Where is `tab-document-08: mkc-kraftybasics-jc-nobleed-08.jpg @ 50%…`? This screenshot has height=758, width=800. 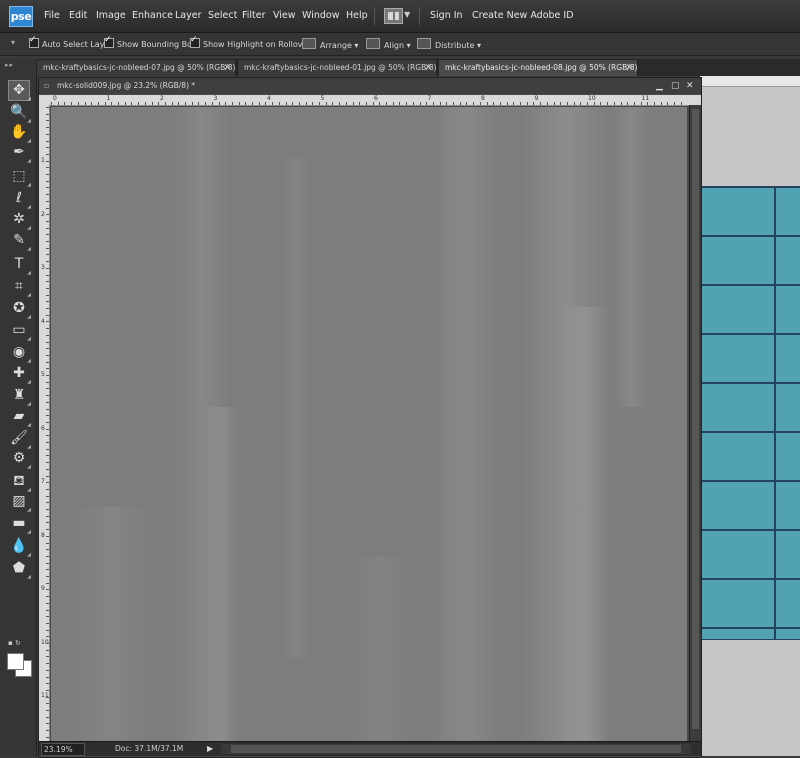
tab-document-08: mkc-kraftybasics-jc-nobleed-08.jpg @ 50%… is located at coordinates (538, 67).